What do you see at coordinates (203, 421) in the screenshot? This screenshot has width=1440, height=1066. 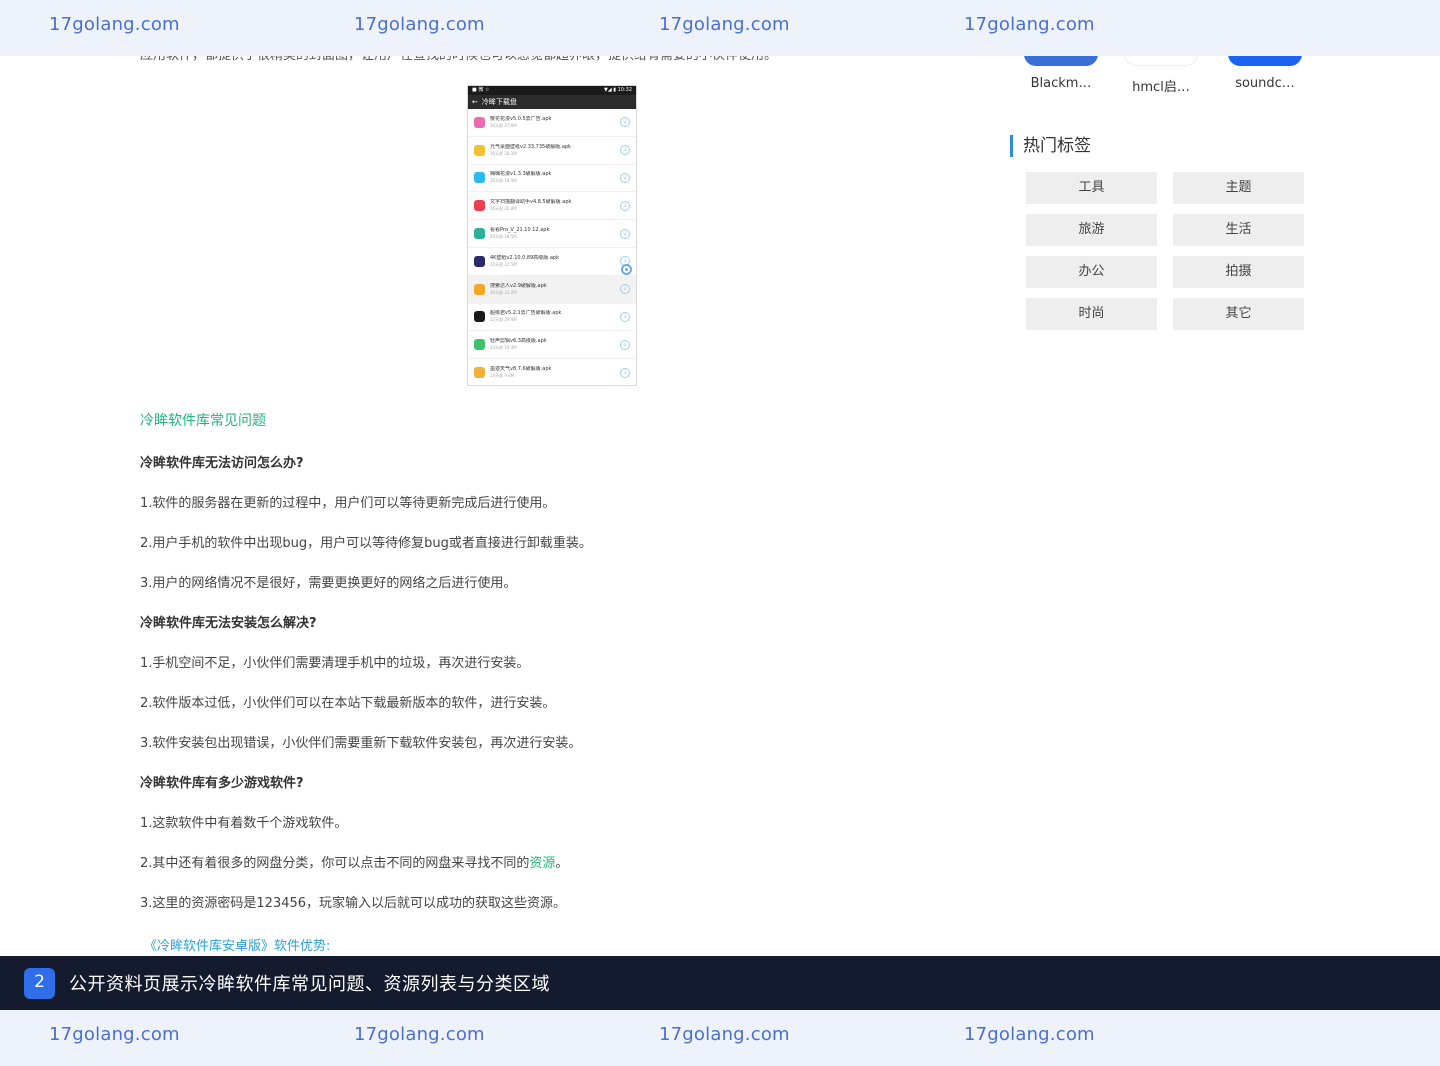 I see `faq-section-title: 冷眸软件库常见问题` at bounding box center [203, 421].